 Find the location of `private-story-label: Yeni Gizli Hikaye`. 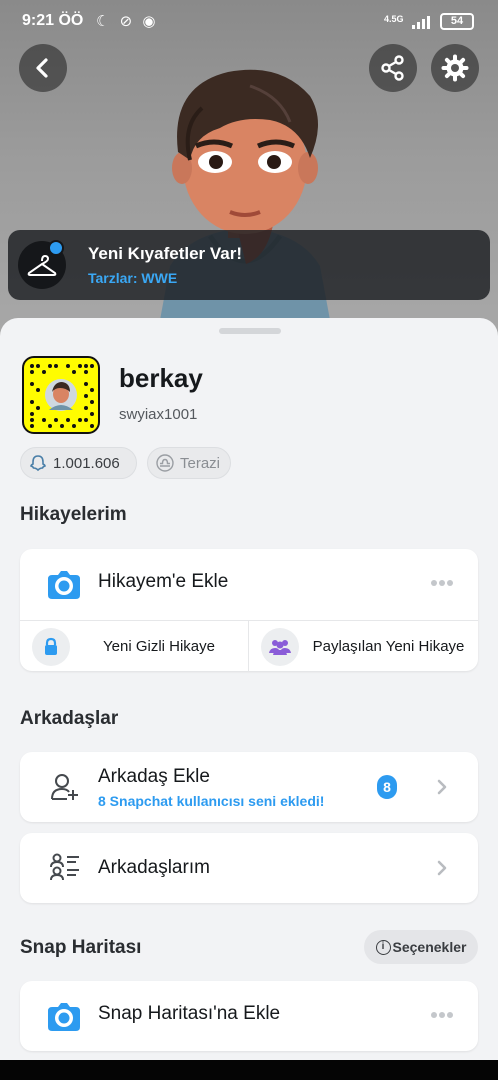

private-story-label: Yeni Gizli Hikaye is located at coordinates (159, 646).